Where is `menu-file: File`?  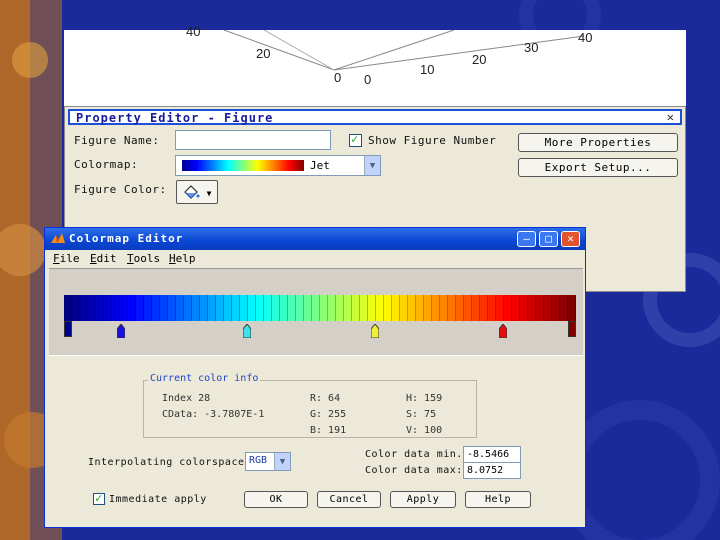 menu-file: File is located at coordinates (66, 258).